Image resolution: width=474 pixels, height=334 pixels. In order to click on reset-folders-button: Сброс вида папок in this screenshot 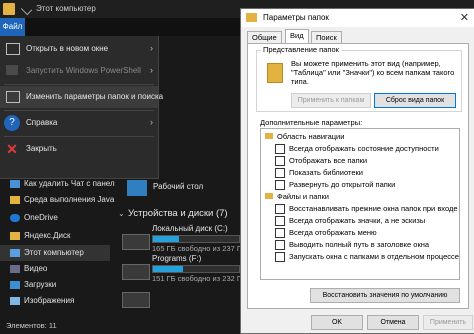, I will do `click(415, 100)`.